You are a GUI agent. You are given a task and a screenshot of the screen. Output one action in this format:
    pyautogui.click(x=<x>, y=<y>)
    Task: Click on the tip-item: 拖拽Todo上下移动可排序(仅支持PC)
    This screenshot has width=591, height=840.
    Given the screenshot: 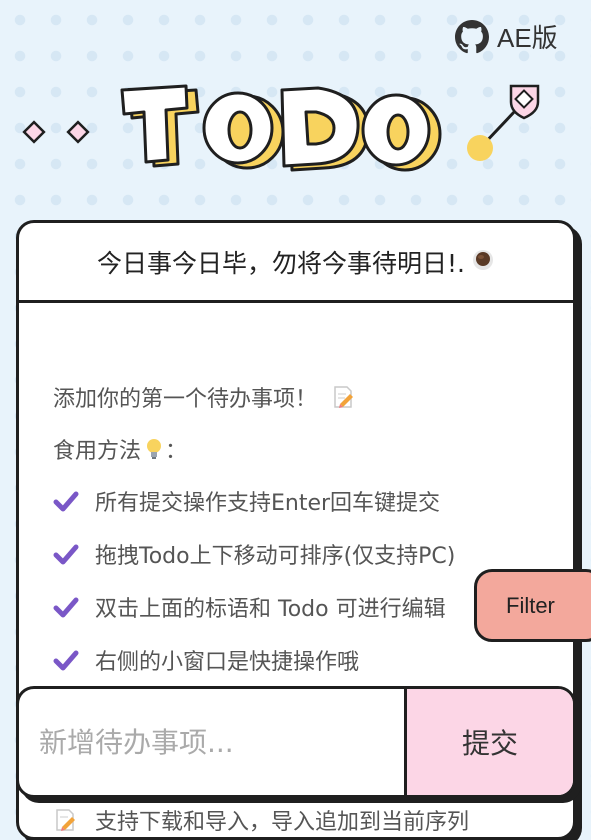 What is the action you would take?
    pyautogui.click(x=254, y=554)
    